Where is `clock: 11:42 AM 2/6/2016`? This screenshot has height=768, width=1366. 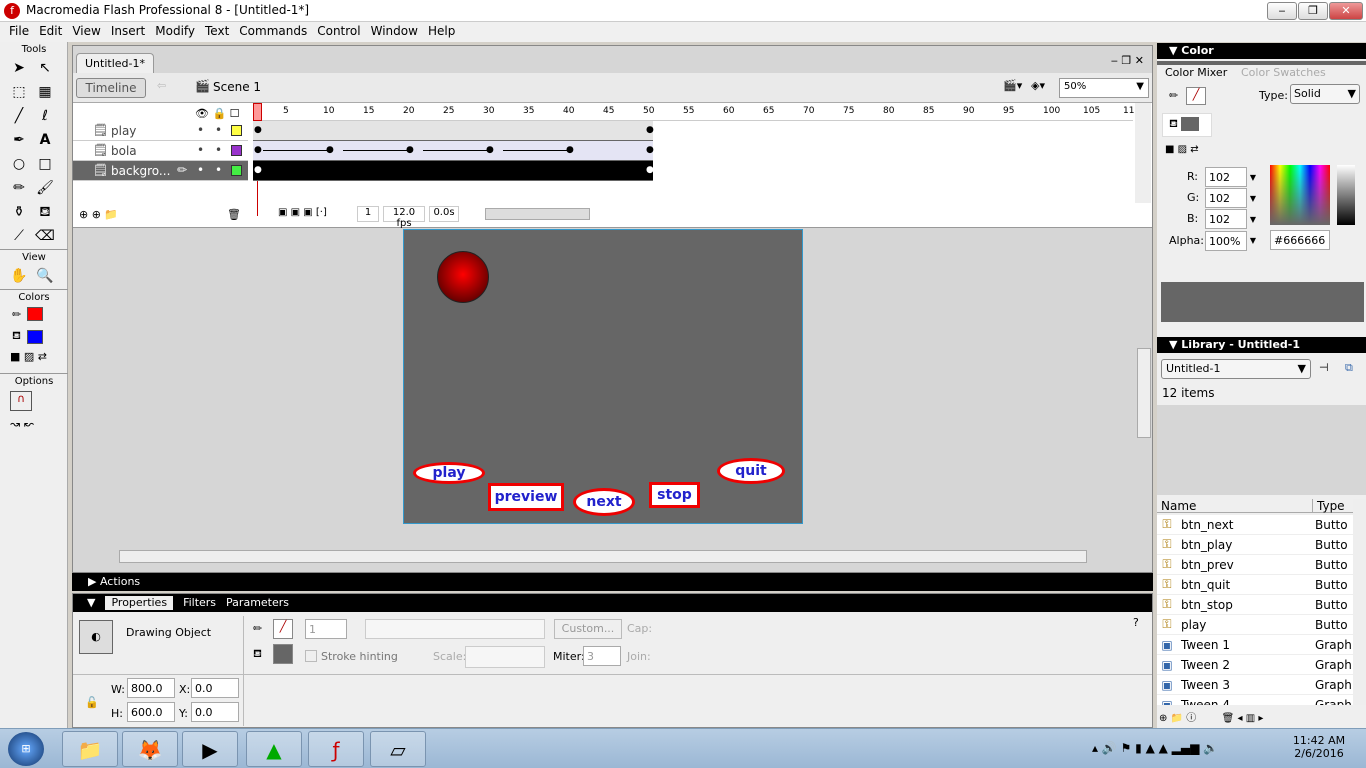
clock: 11:42 AM 2/6/2016 is located at coordinates (1319, 747).